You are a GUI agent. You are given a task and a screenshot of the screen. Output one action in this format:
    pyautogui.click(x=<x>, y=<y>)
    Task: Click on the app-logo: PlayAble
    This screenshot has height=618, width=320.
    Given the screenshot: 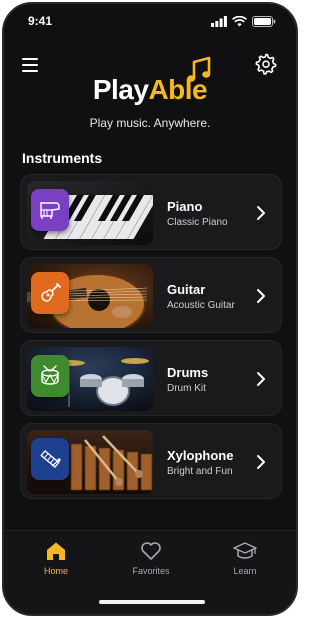 What is the action you would take?
    pyautogui.click(x=150, y=90)
    